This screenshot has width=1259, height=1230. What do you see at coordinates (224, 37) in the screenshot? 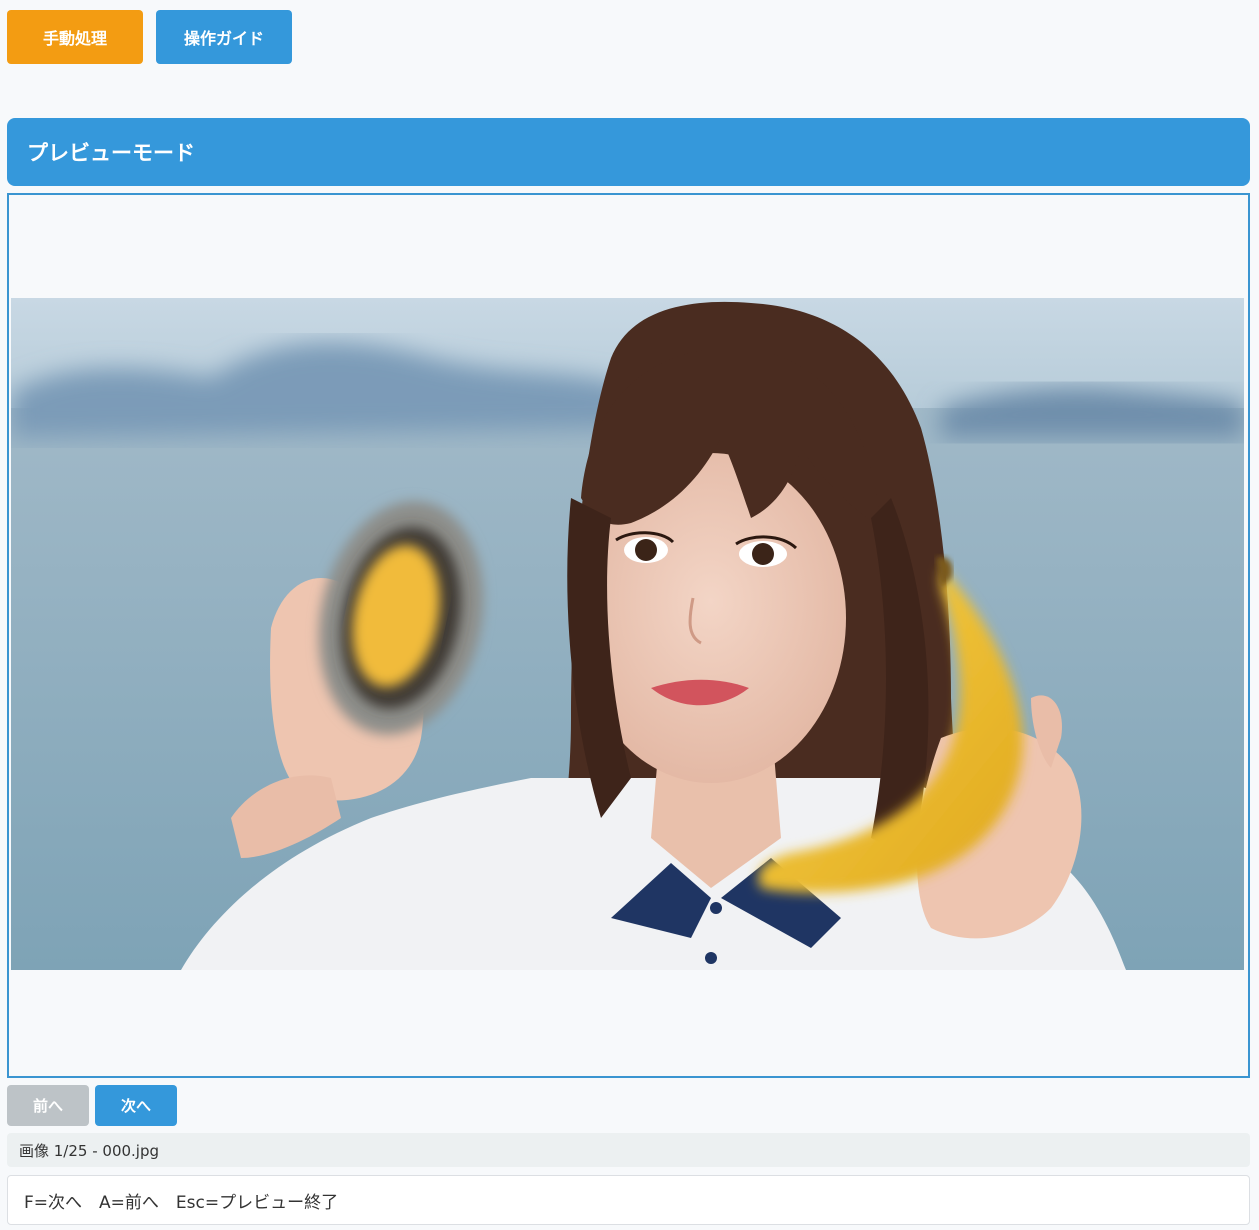
I see `operation-guide-button: 操作ガイド` at bounding box center [224, 37].